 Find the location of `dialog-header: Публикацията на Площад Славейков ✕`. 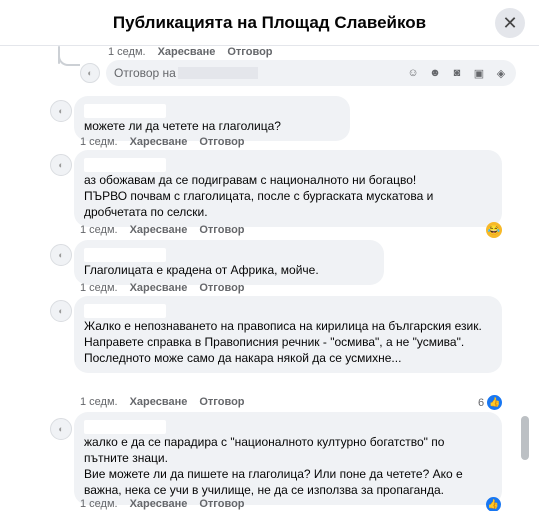

dialog-header: Публикацията на Площад Славейков ✕ is located at coordinates (269, 23).